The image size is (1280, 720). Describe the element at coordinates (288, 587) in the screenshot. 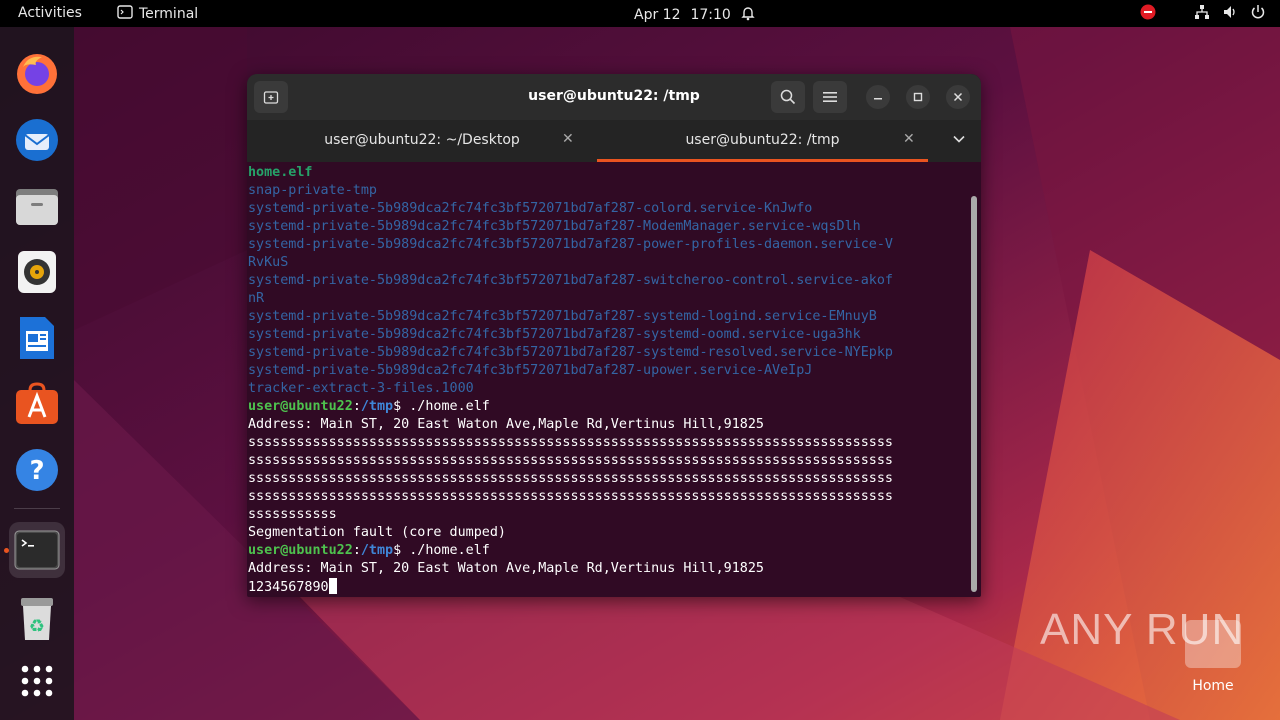

I see `typed-input: 1234567890` at that location.